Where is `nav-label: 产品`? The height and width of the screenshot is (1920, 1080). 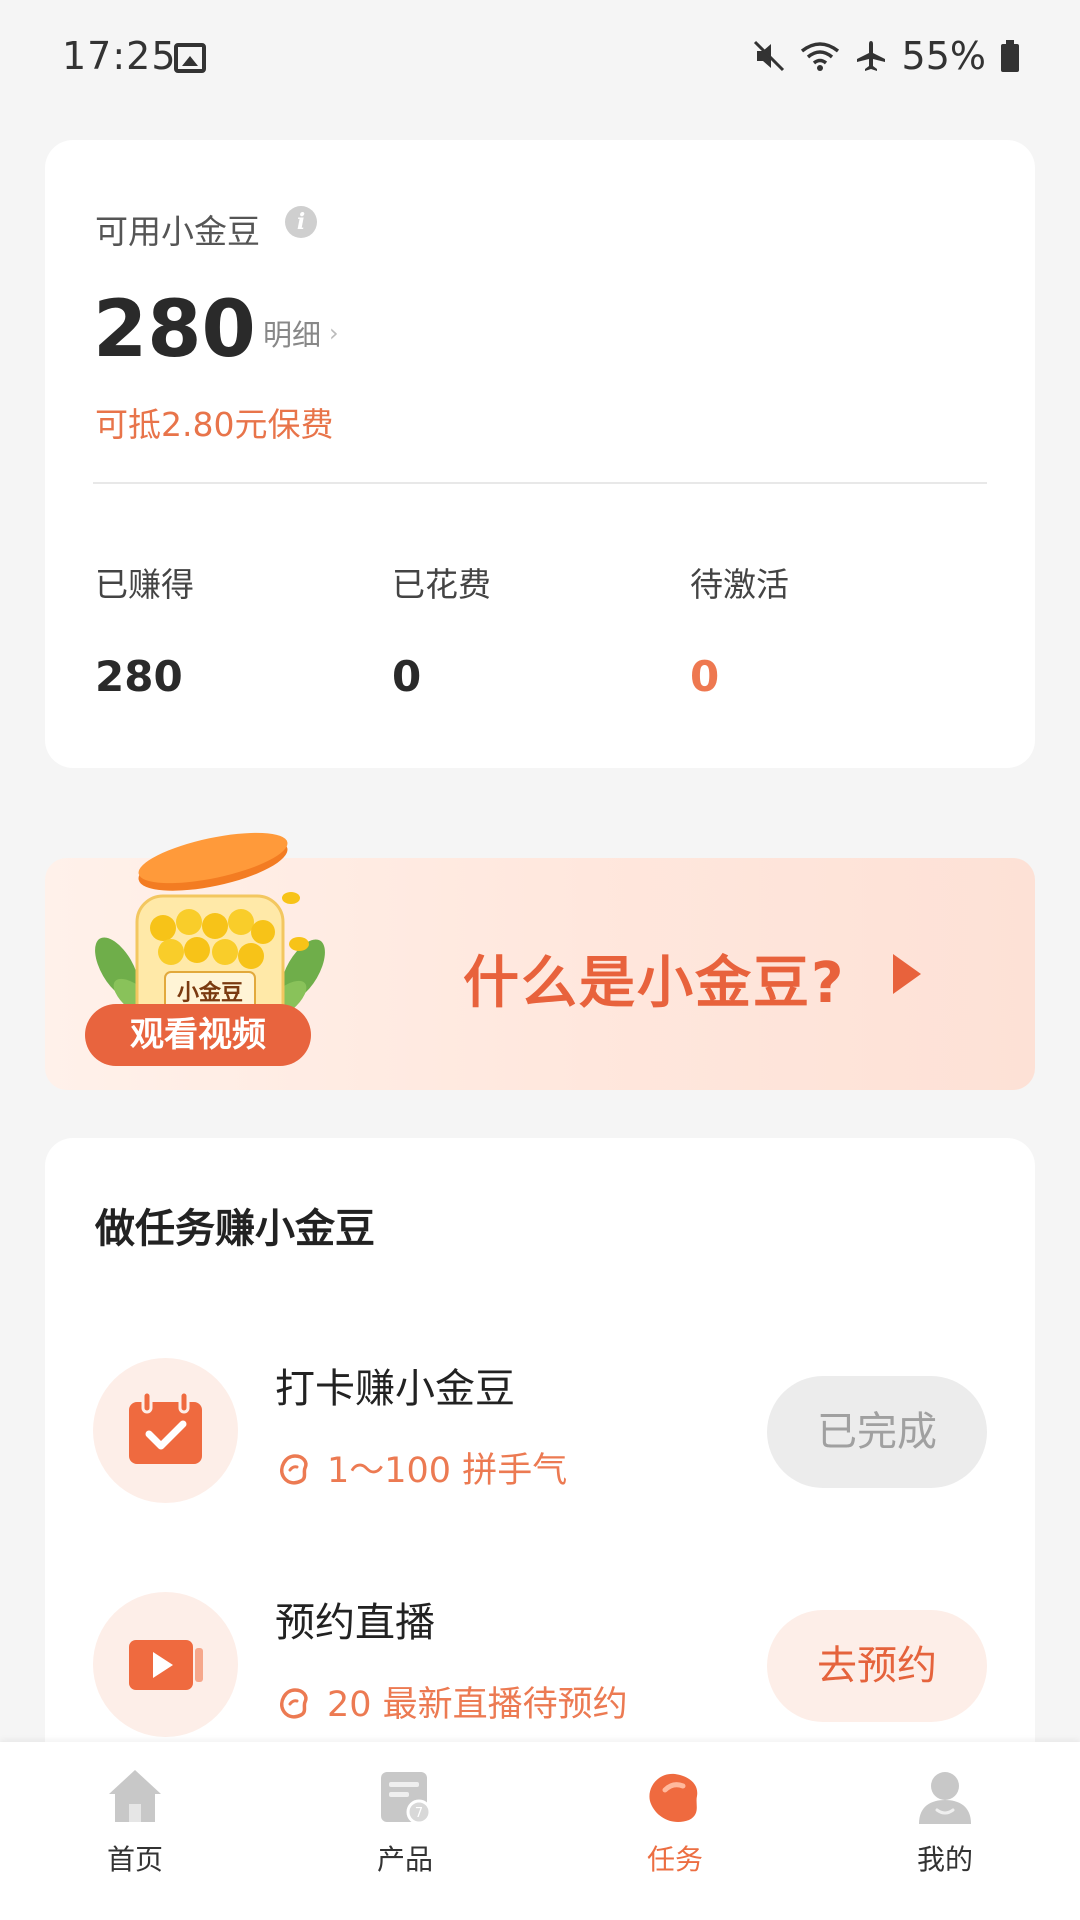 nav-label: 产品 is located at coordinates (404, 1859).